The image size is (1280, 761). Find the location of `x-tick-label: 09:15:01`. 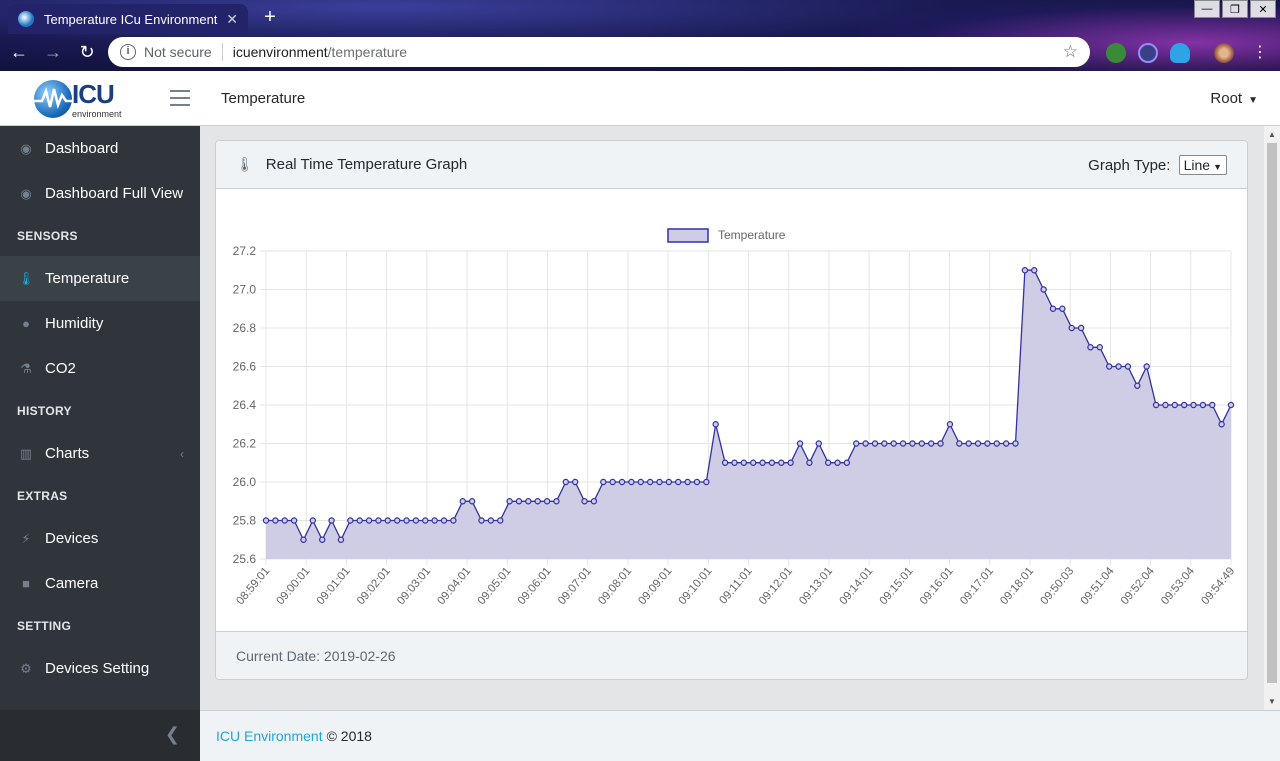

x-tick-label: 09:15:01 is located at coordinates (897, 586).